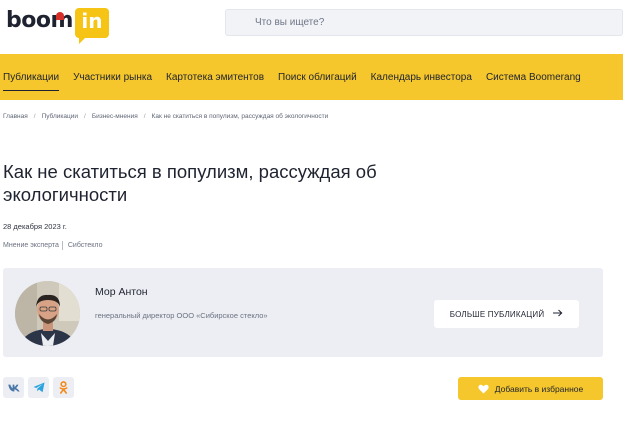 The image size is (623, 433). I want to click on arrow-right-icon, so click(558, 314).